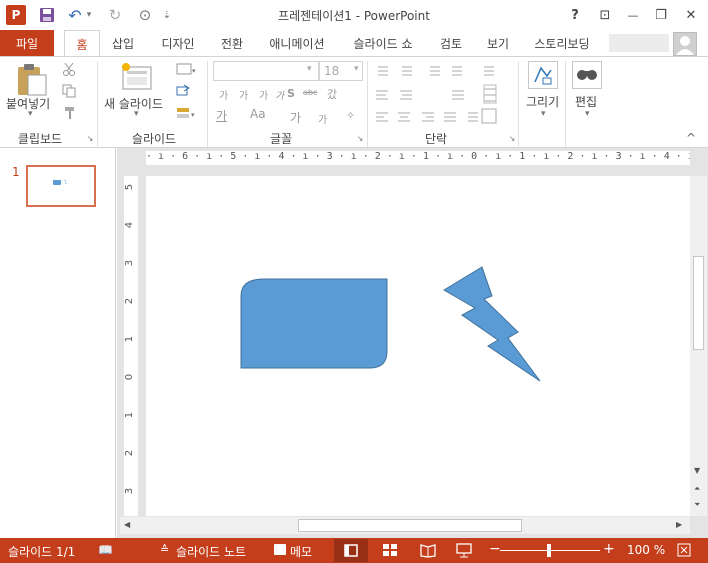 The image size is (708, 563). I want to click on character-spacing-button: 갔, so click(332, 94).